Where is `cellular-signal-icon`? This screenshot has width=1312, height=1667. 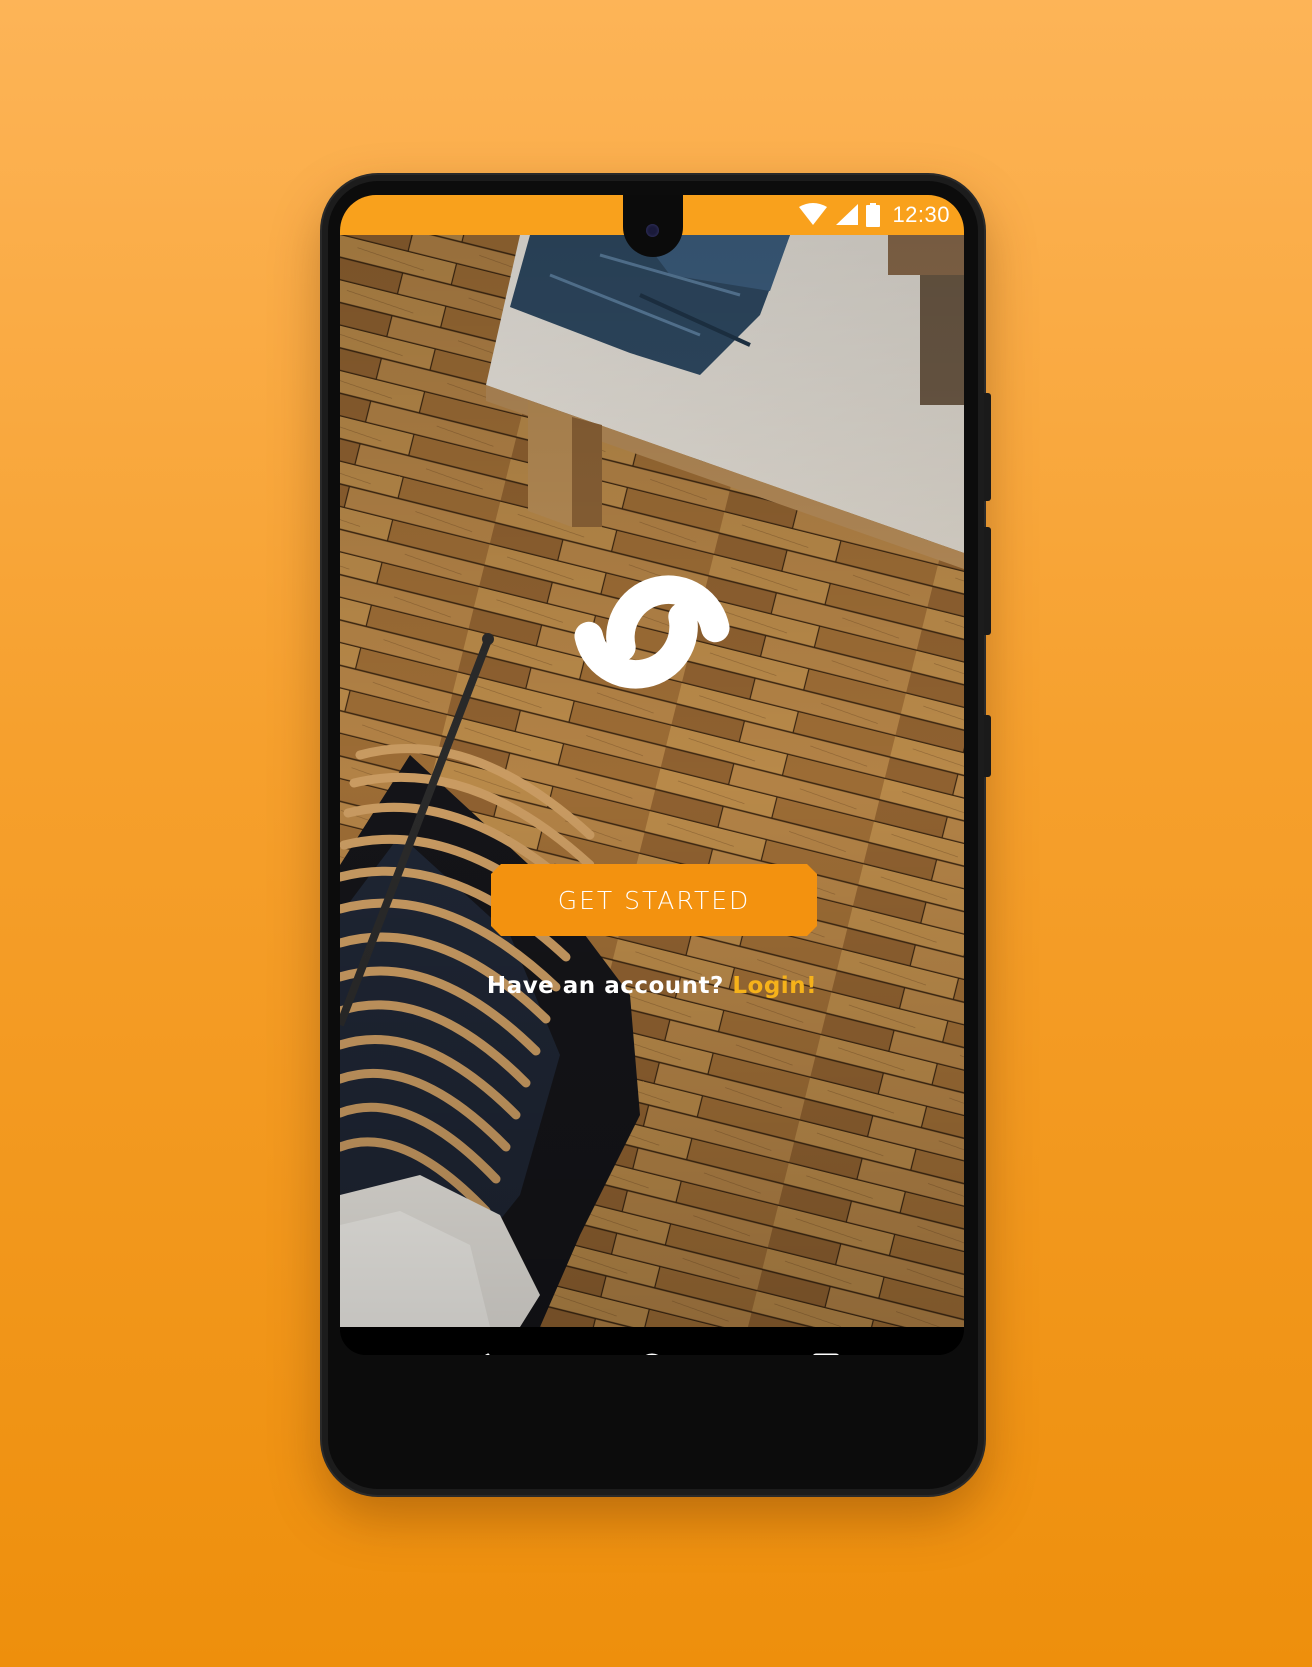 cellular-signal-icon is located at coordinates (847, 214).